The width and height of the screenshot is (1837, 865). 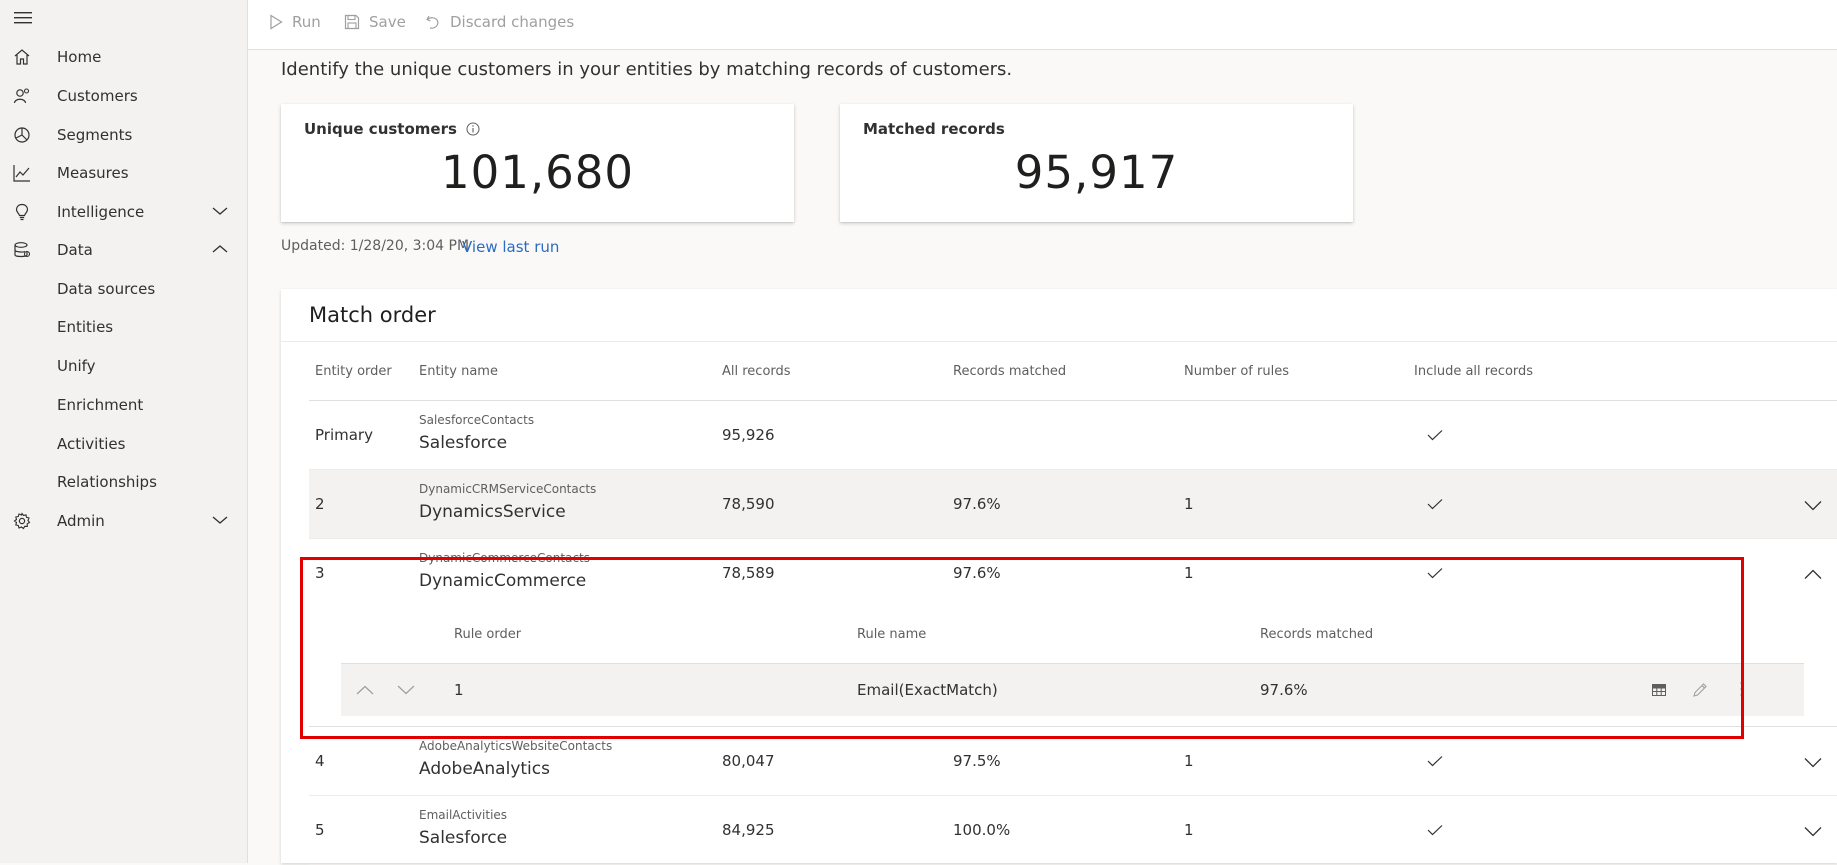 I want to click on matched-records-card: Matched records 95,917, so click(x=1096, y=163).